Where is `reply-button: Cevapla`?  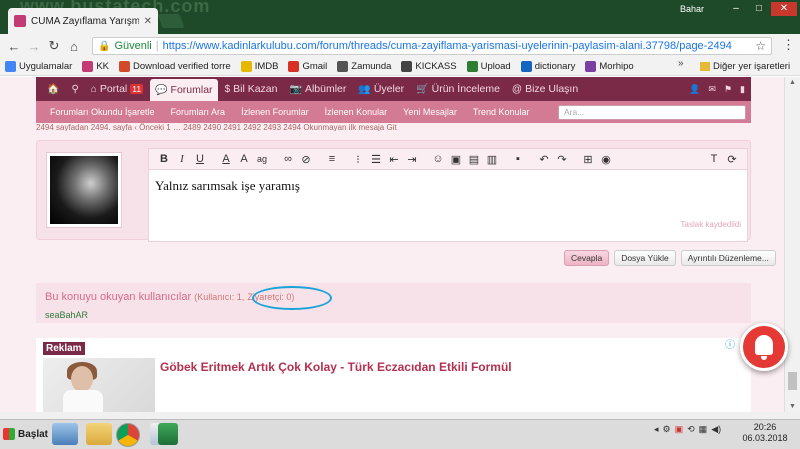 reply-button: Cevapla is located at coordinates (587, 258).